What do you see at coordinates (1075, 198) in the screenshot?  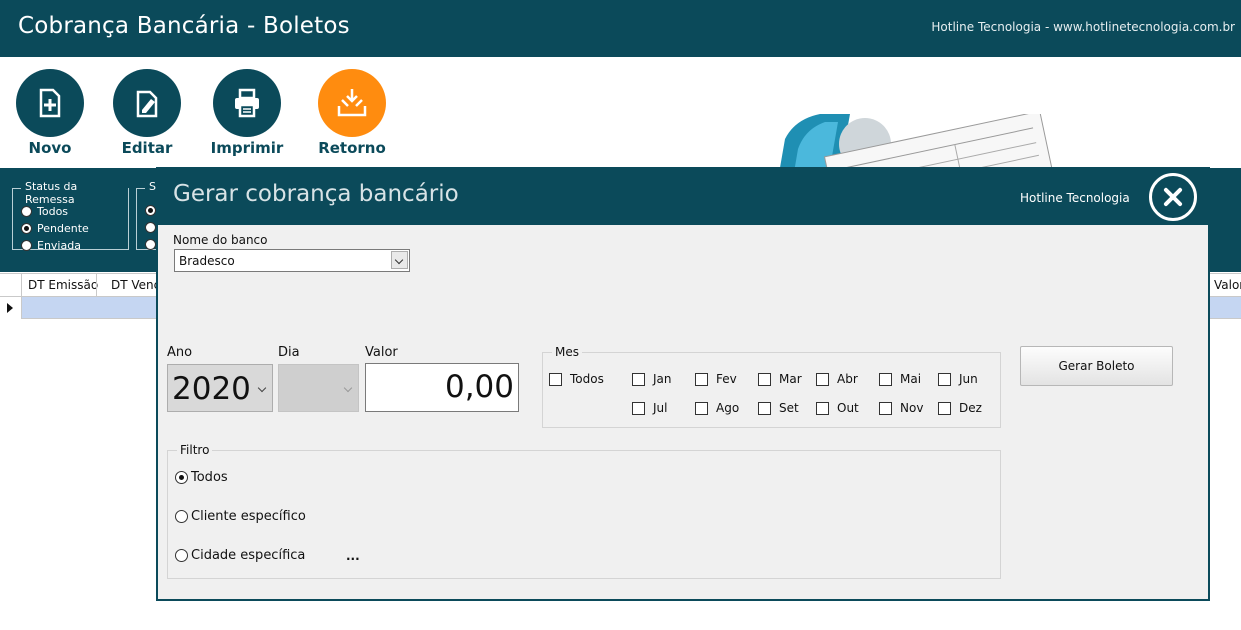 I see `dialog-credit: Hotline Tecnologia` at bounding box center [1075, 198].